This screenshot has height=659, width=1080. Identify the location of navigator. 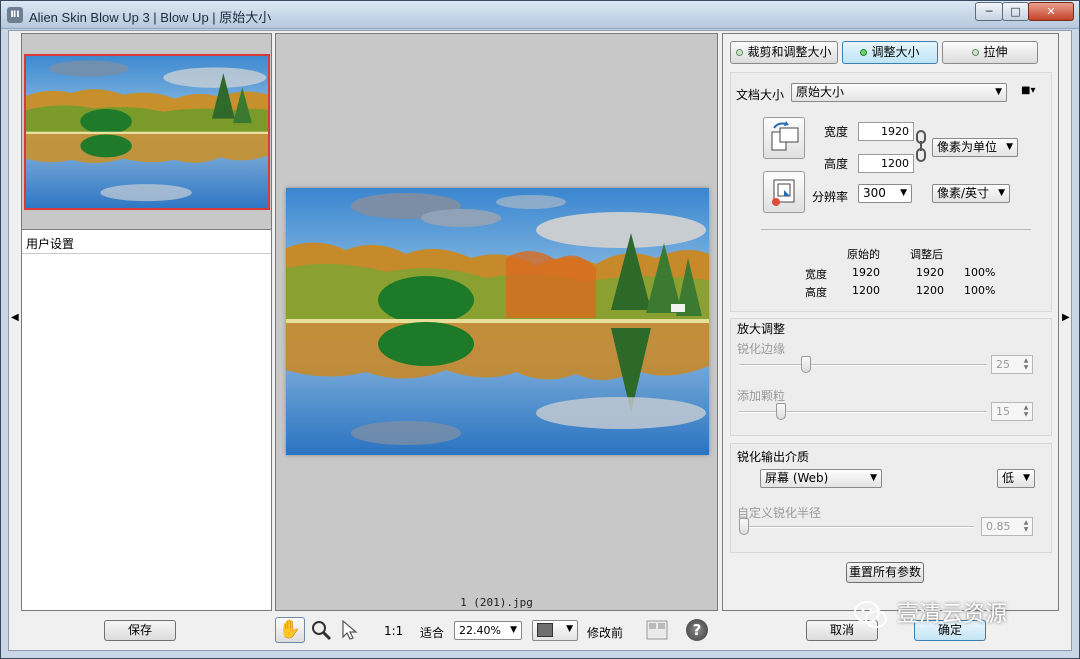
(146, 132).